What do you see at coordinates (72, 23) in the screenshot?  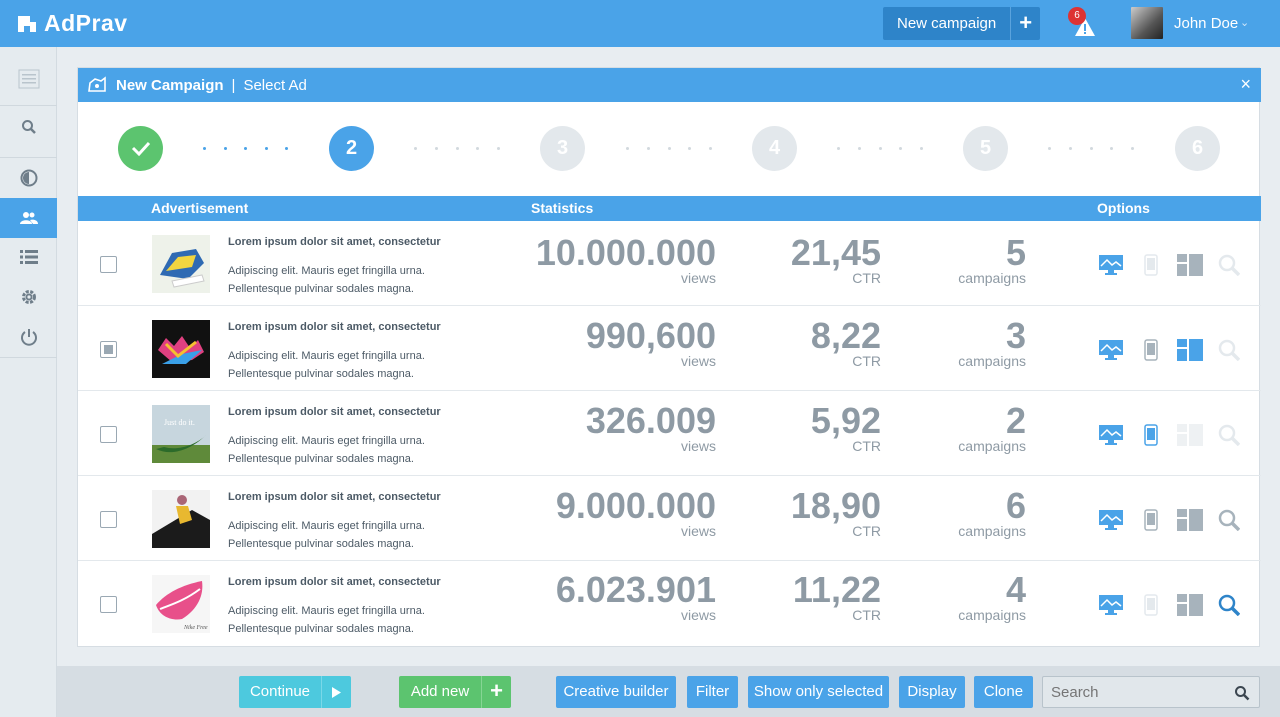 I see `brand-logo: AdPrav` at bounding box center [72, 23].